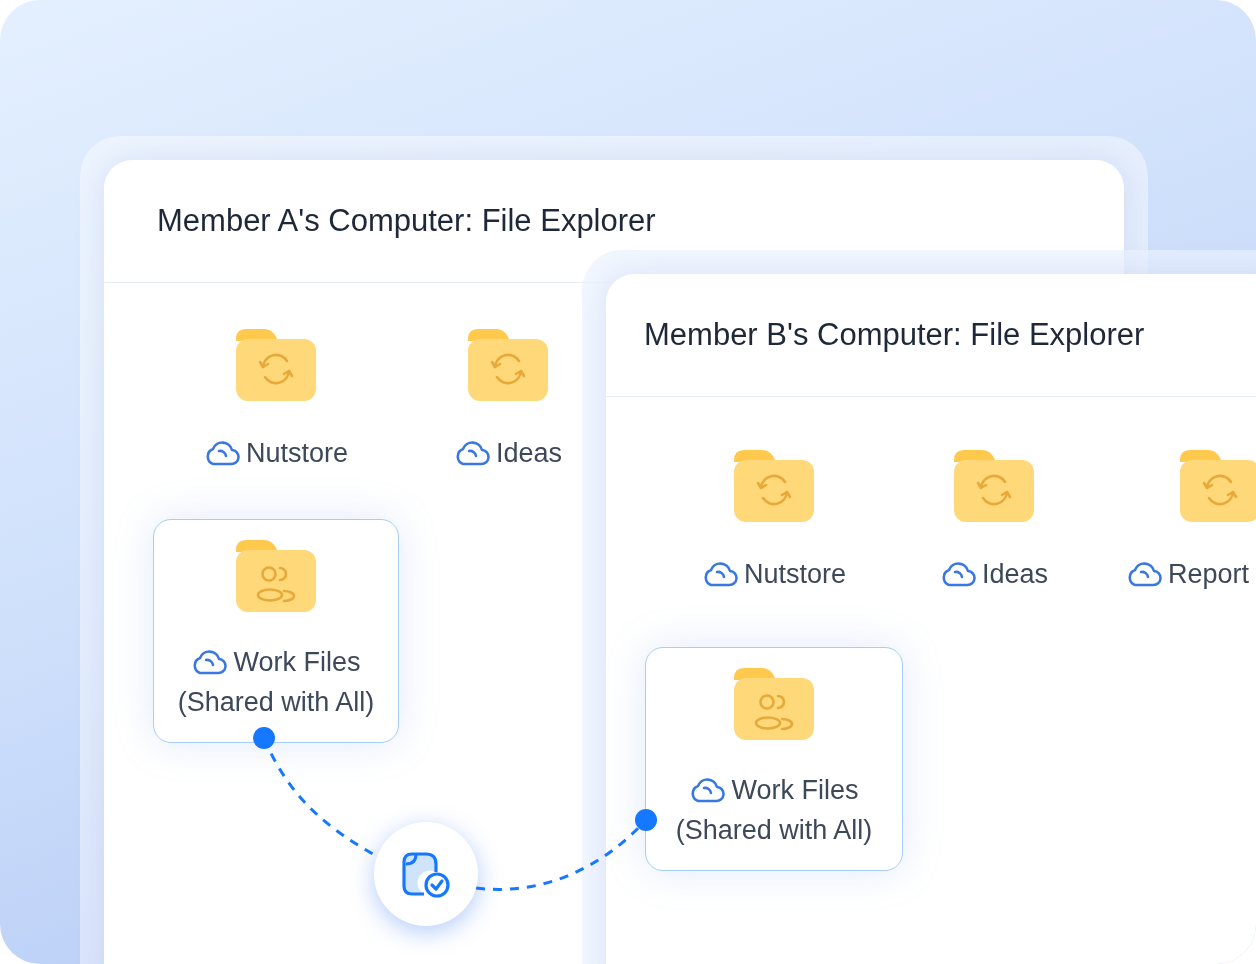  What do you see at coordinates (406, 221) in the screenshot?
I see `window-title: Member A's Computer: File Explorer` at bounding box center [406, 221].